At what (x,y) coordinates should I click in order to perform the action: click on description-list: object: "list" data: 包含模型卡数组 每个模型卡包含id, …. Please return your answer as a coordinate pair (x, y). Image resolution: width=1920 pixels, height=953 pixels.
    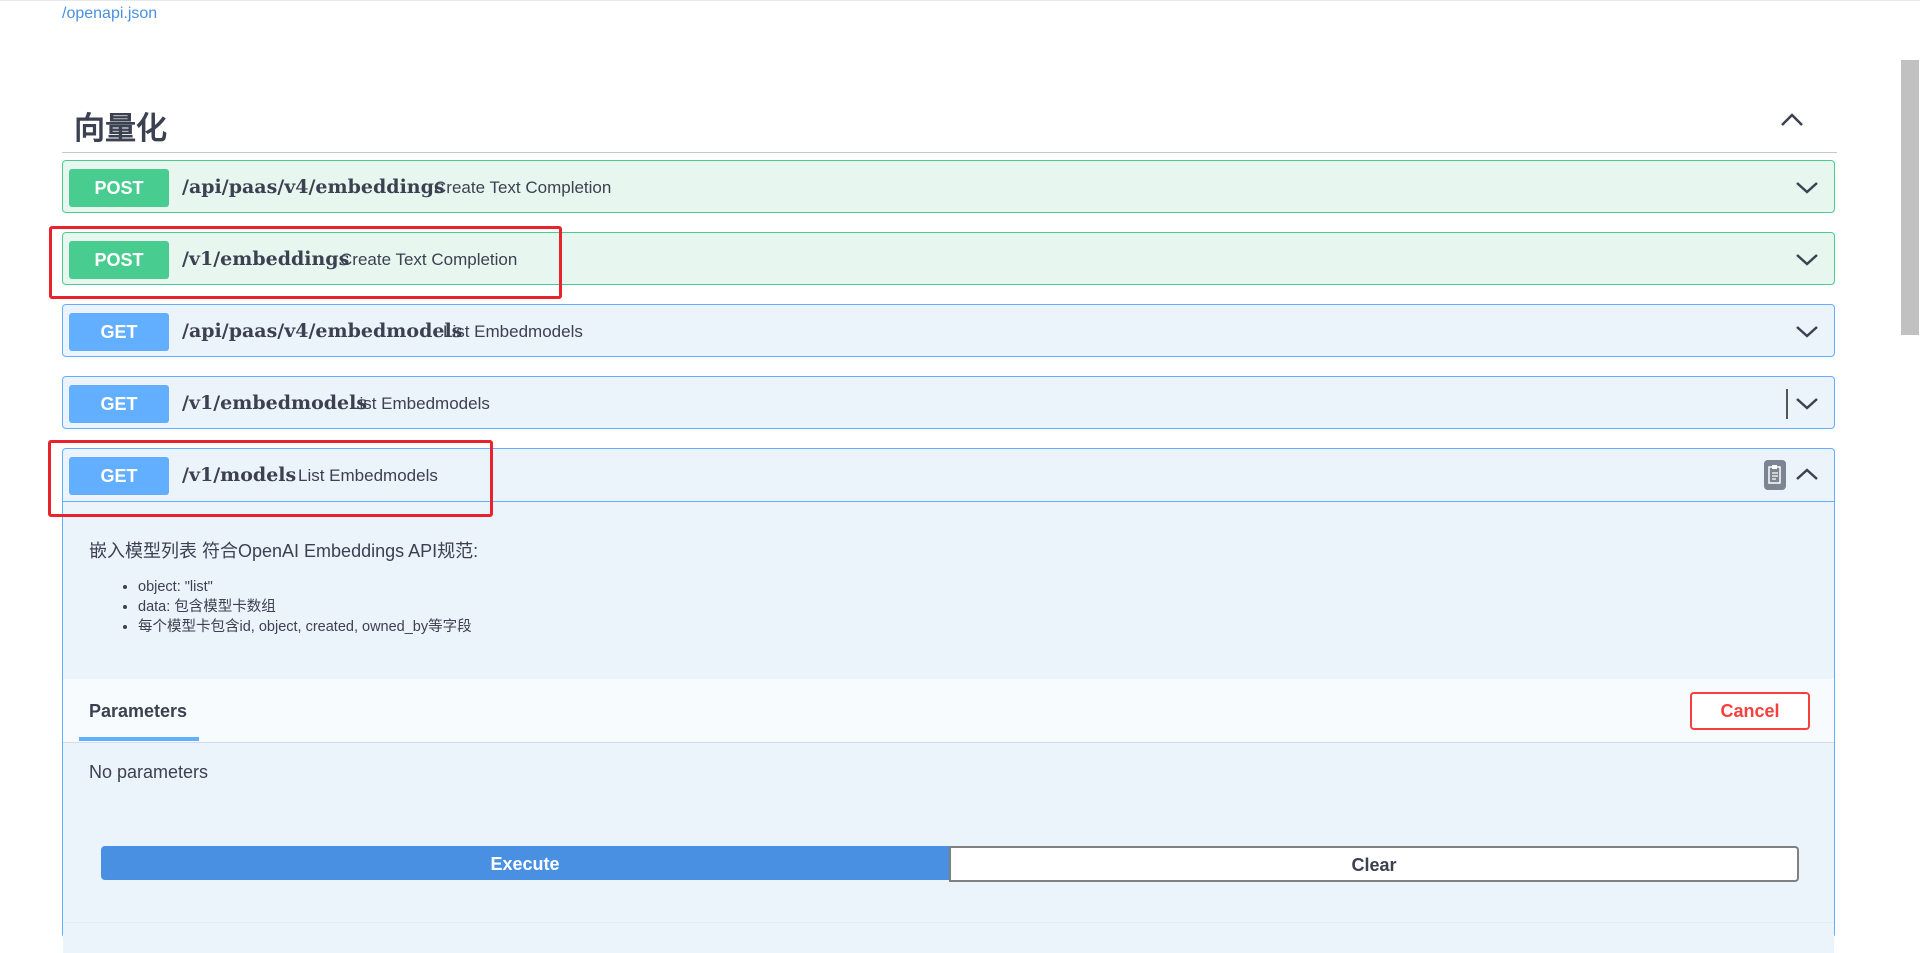
    Looking at the image, I should click on (280, 607).